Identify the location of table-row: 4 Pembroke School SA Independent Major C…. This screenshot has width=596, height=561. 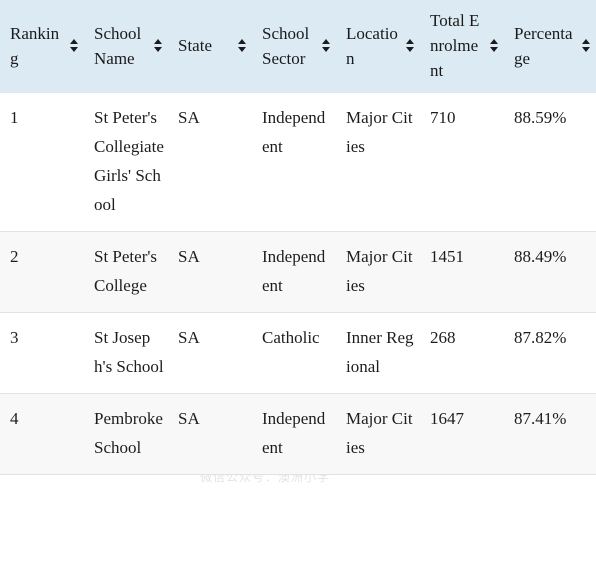
(298, 434).